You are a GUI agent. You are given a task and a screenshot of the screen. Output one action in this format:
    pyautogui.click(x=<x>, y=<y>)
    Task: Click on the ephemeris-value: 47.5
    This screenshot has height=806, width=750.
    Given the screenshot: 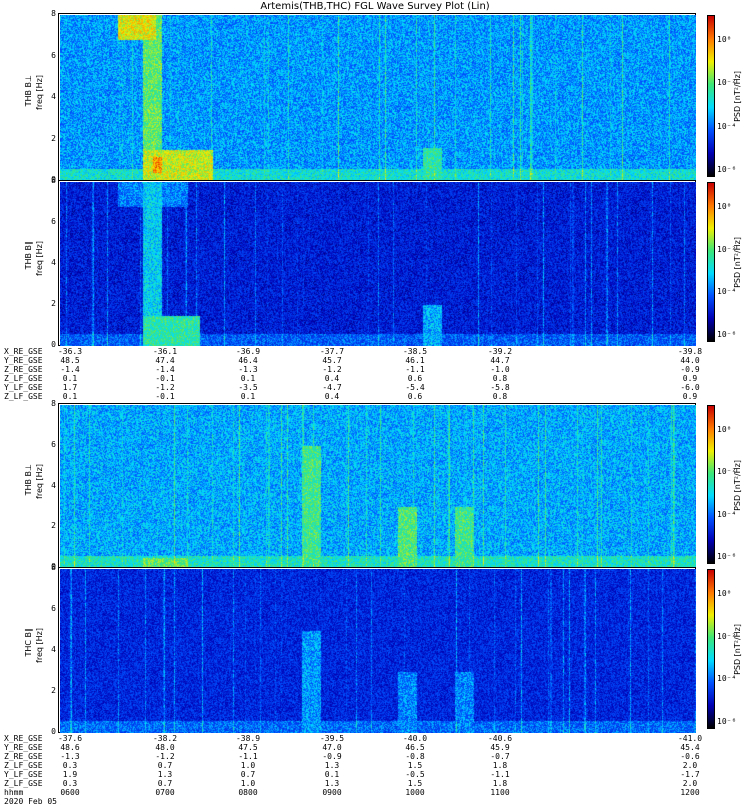 What is the action you would take?
    pyautogui.click(x=248, y=747)
    